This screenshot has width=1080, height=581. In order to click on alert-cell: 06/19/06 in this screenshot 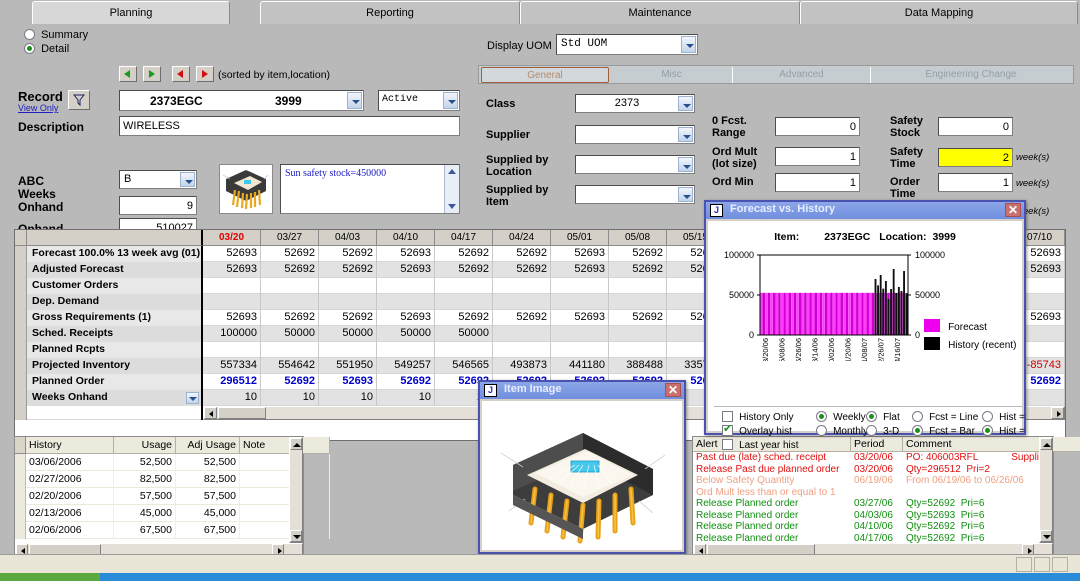, I will do `click(877, 481)`.